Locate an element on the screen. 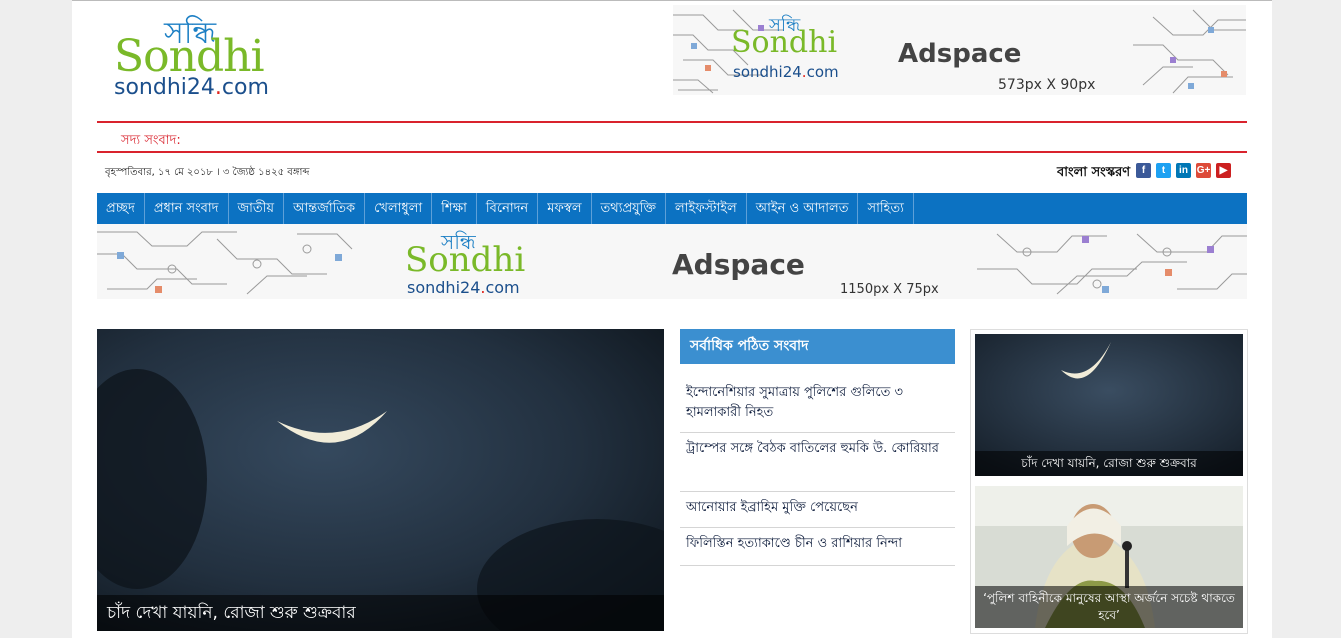 The image size is (1341, 638). ad-mid-logo: সন্ধি Sondhi sondhi24.com is located at coordinates (480, 263).